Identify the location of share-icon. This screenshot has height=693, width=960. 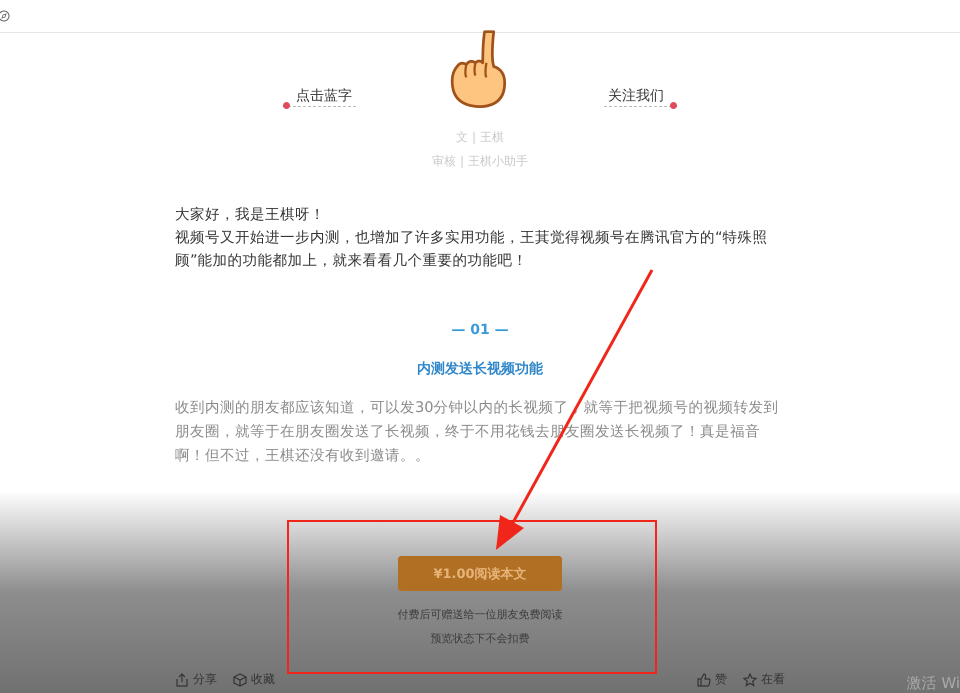
(182, 679).